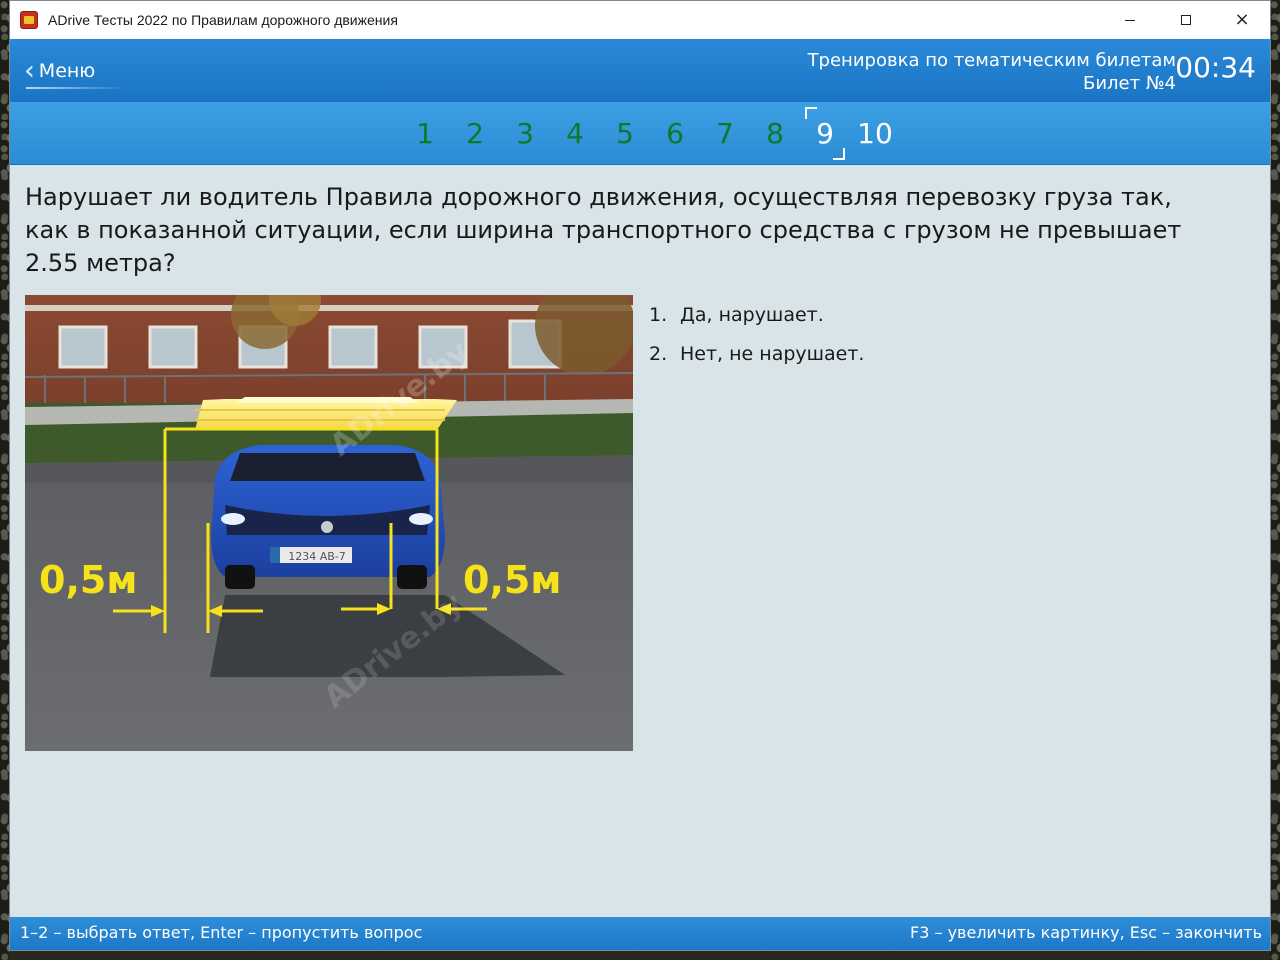  What do you see at coordinates (4, 480) in the screenshot?
I see `desktop-background-left` at bounding box center [4, 480].